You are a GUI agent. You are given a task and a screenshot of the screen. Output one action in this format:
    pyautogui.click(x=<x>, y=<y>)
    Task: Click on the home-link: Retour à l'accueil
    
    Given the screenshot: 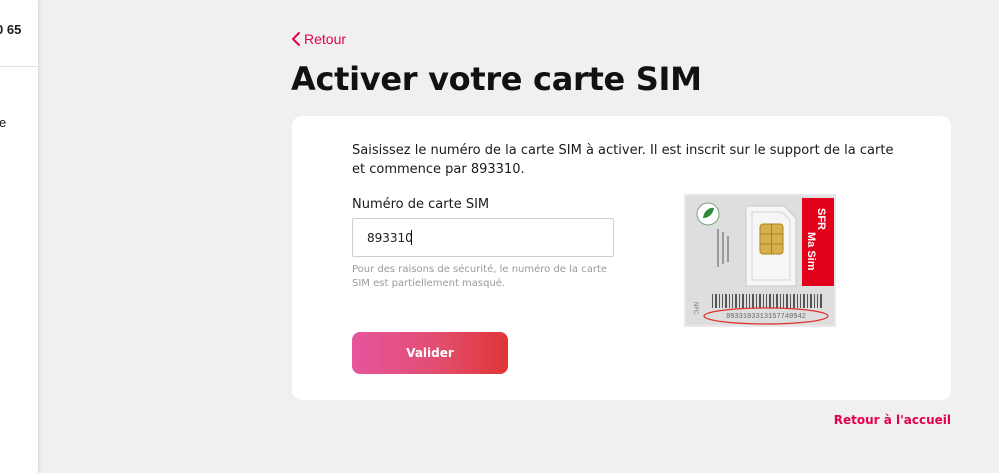 What is the action you would take?
    pyautogui.click(x=892, y=420)
    